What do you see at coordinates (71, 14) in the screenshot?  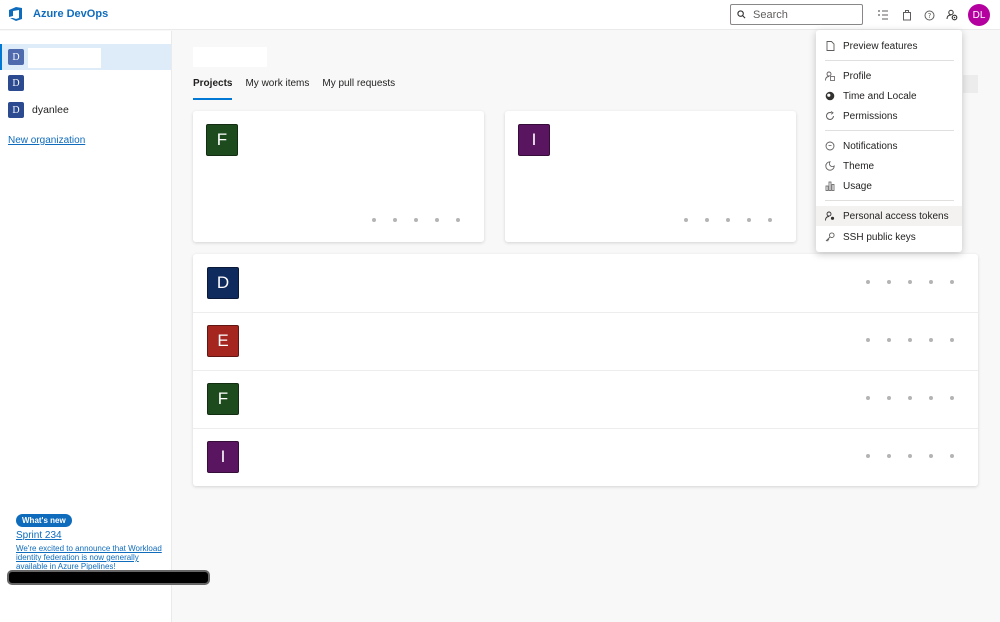 I see `brand-name: Azure DevOps` at bounding box center [71, 14].